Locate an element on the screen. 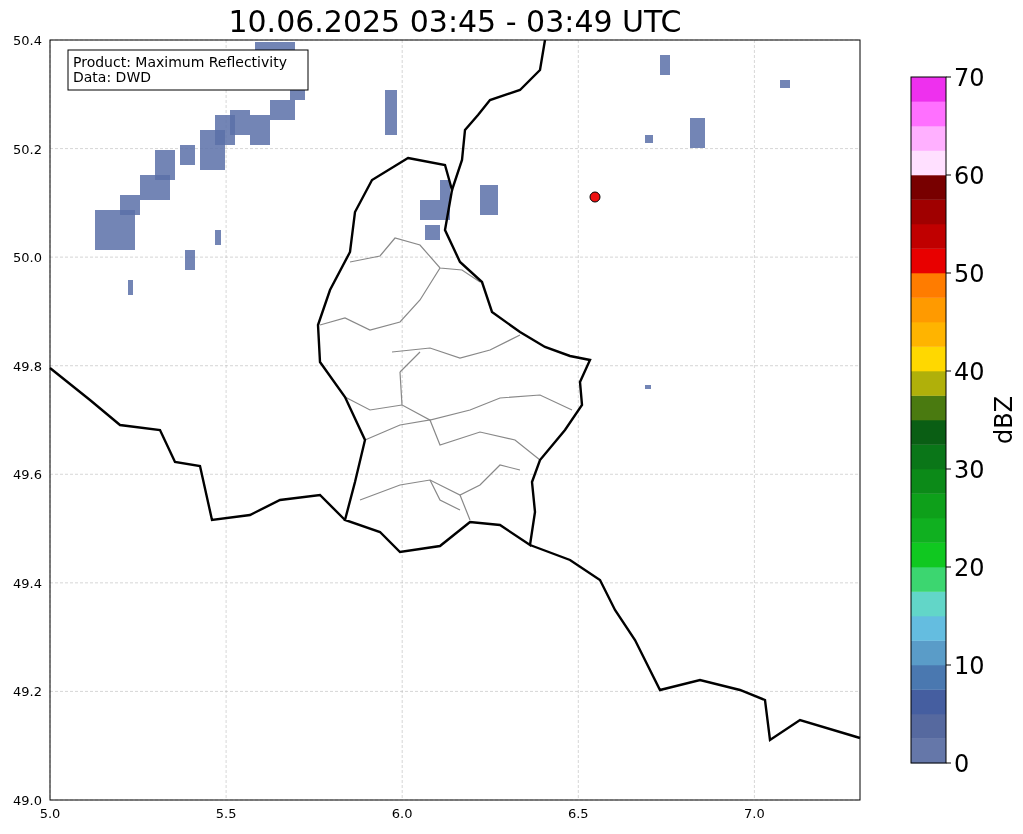 The height and width of the screenshot is (834, 1023). colorbar-tick-label: 0 is located at coordinates (962, 764).